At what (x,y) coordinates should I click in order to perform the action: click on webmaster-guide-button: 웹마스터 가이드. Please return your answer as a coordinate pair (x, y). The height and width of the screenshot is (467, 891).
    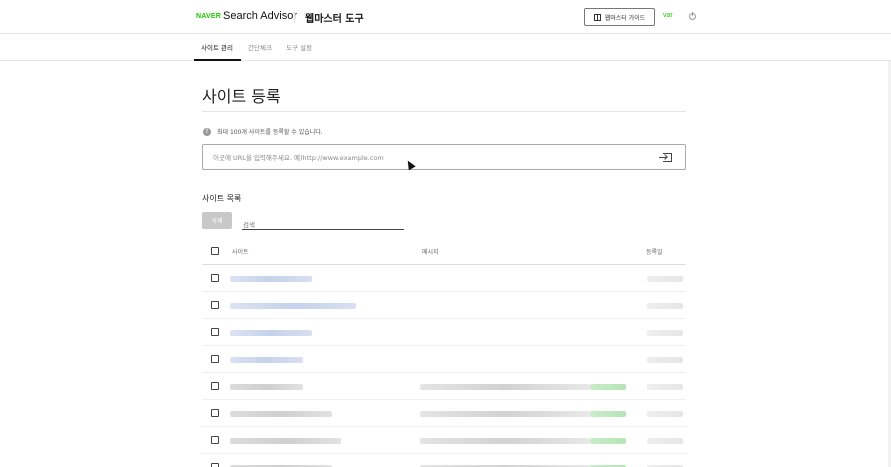
    Looking at the image, I should click on (619, 17).